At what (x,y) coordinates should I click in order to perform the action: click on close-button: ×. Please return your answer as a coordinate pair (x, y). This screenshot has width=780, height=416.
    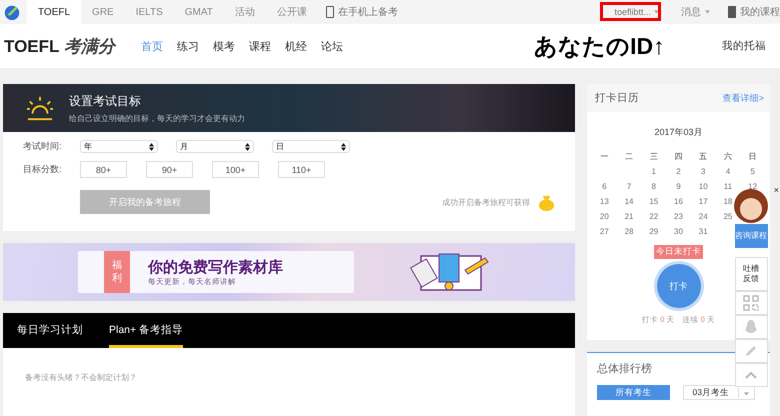
    Looking at the image, I should click on (776, 190).